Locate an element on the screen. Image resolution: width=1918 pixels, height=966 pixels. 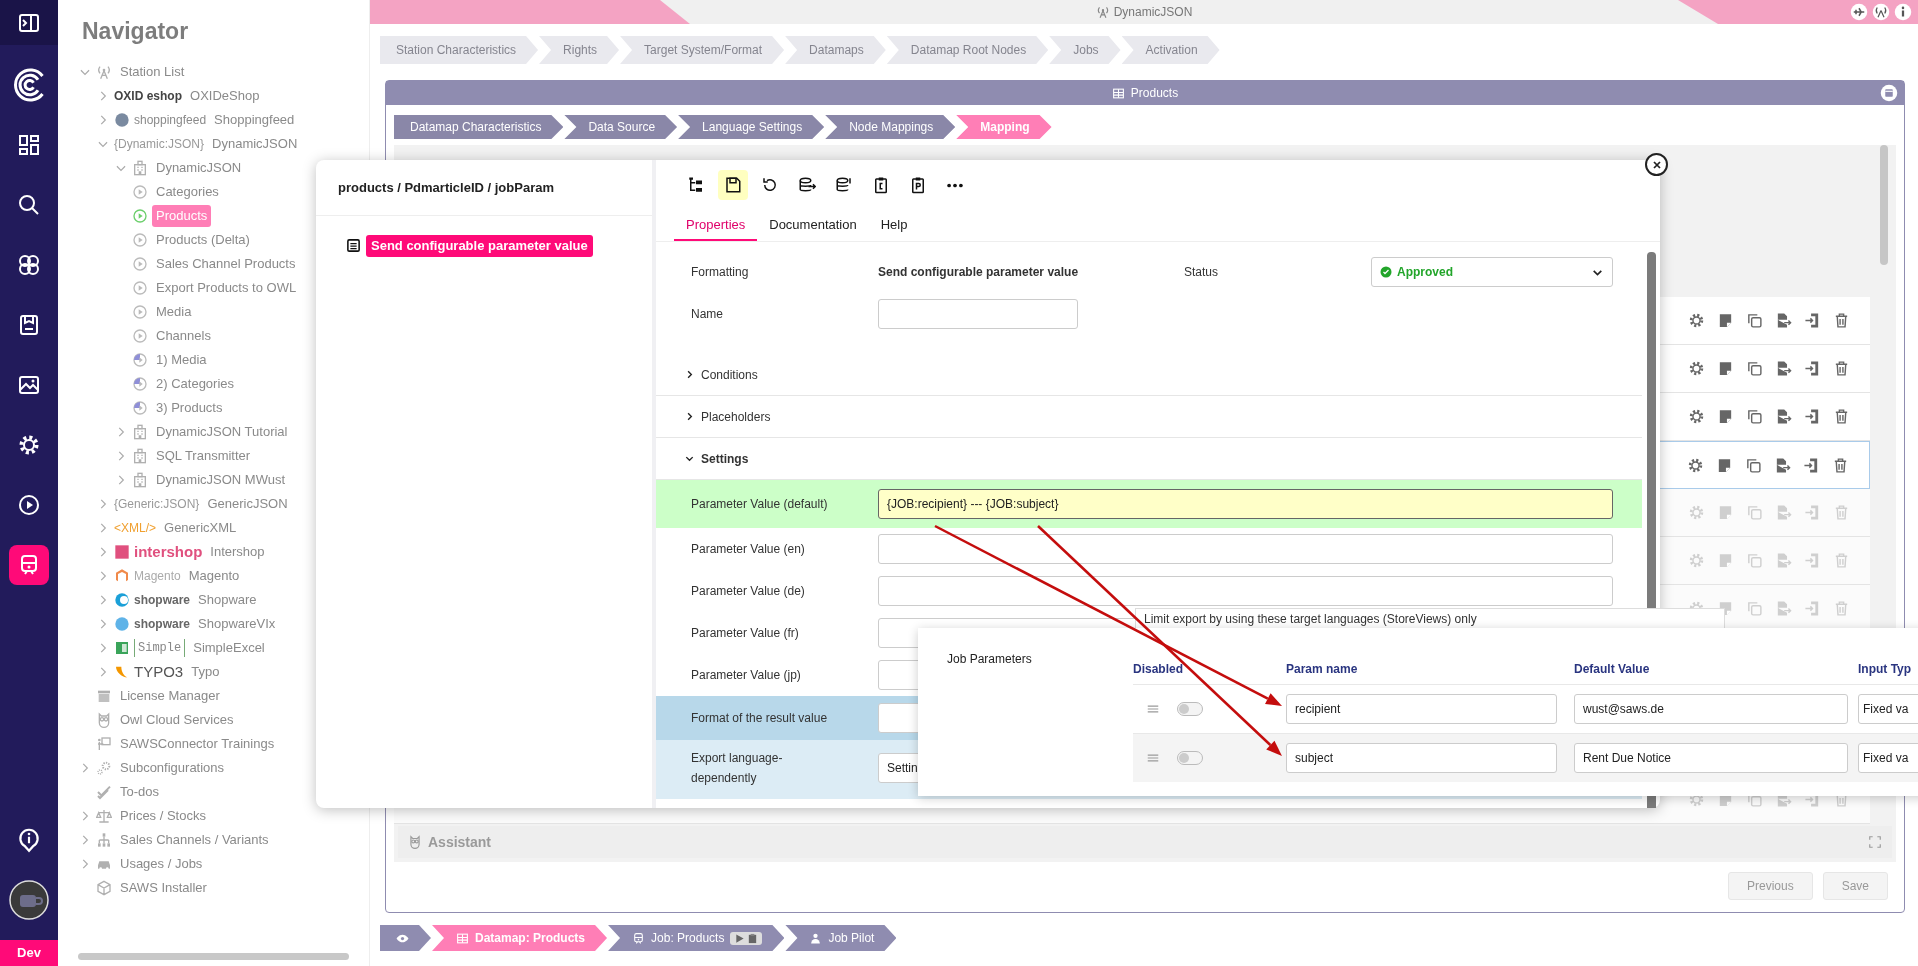
breadcrumb-item: Job: Products is located at coordinates (696, 938).